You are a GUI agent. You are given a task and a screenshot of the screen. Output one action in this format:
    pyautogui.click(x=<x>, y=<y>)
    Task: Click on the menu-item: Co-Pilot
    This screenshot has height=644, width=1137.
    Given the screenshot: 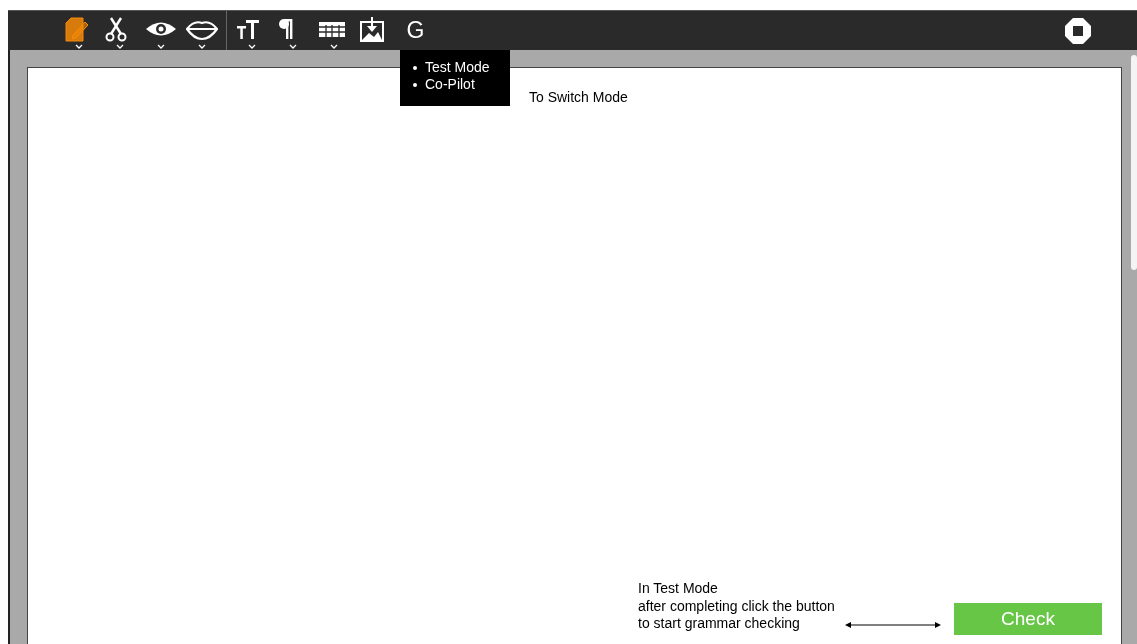 What is the action you would take?
    pyautogui.click(x=450, y=84)
    